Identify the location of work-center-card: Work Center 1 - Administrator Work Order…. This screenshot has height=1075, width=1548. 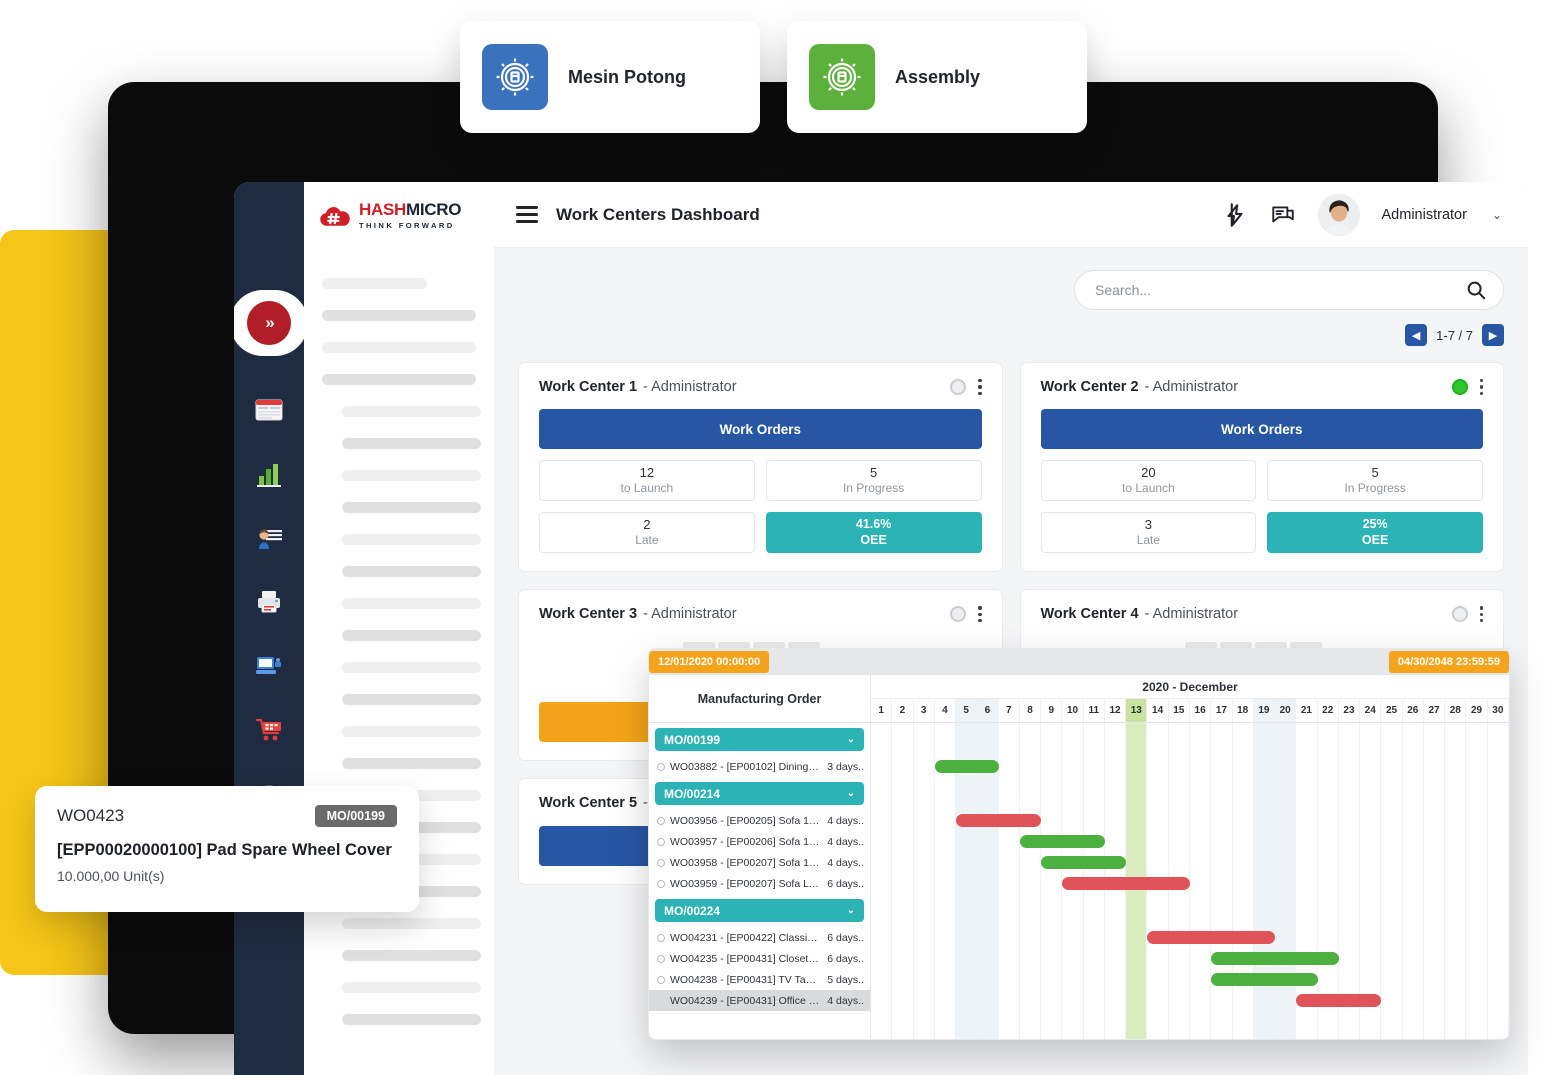
(760, 467).